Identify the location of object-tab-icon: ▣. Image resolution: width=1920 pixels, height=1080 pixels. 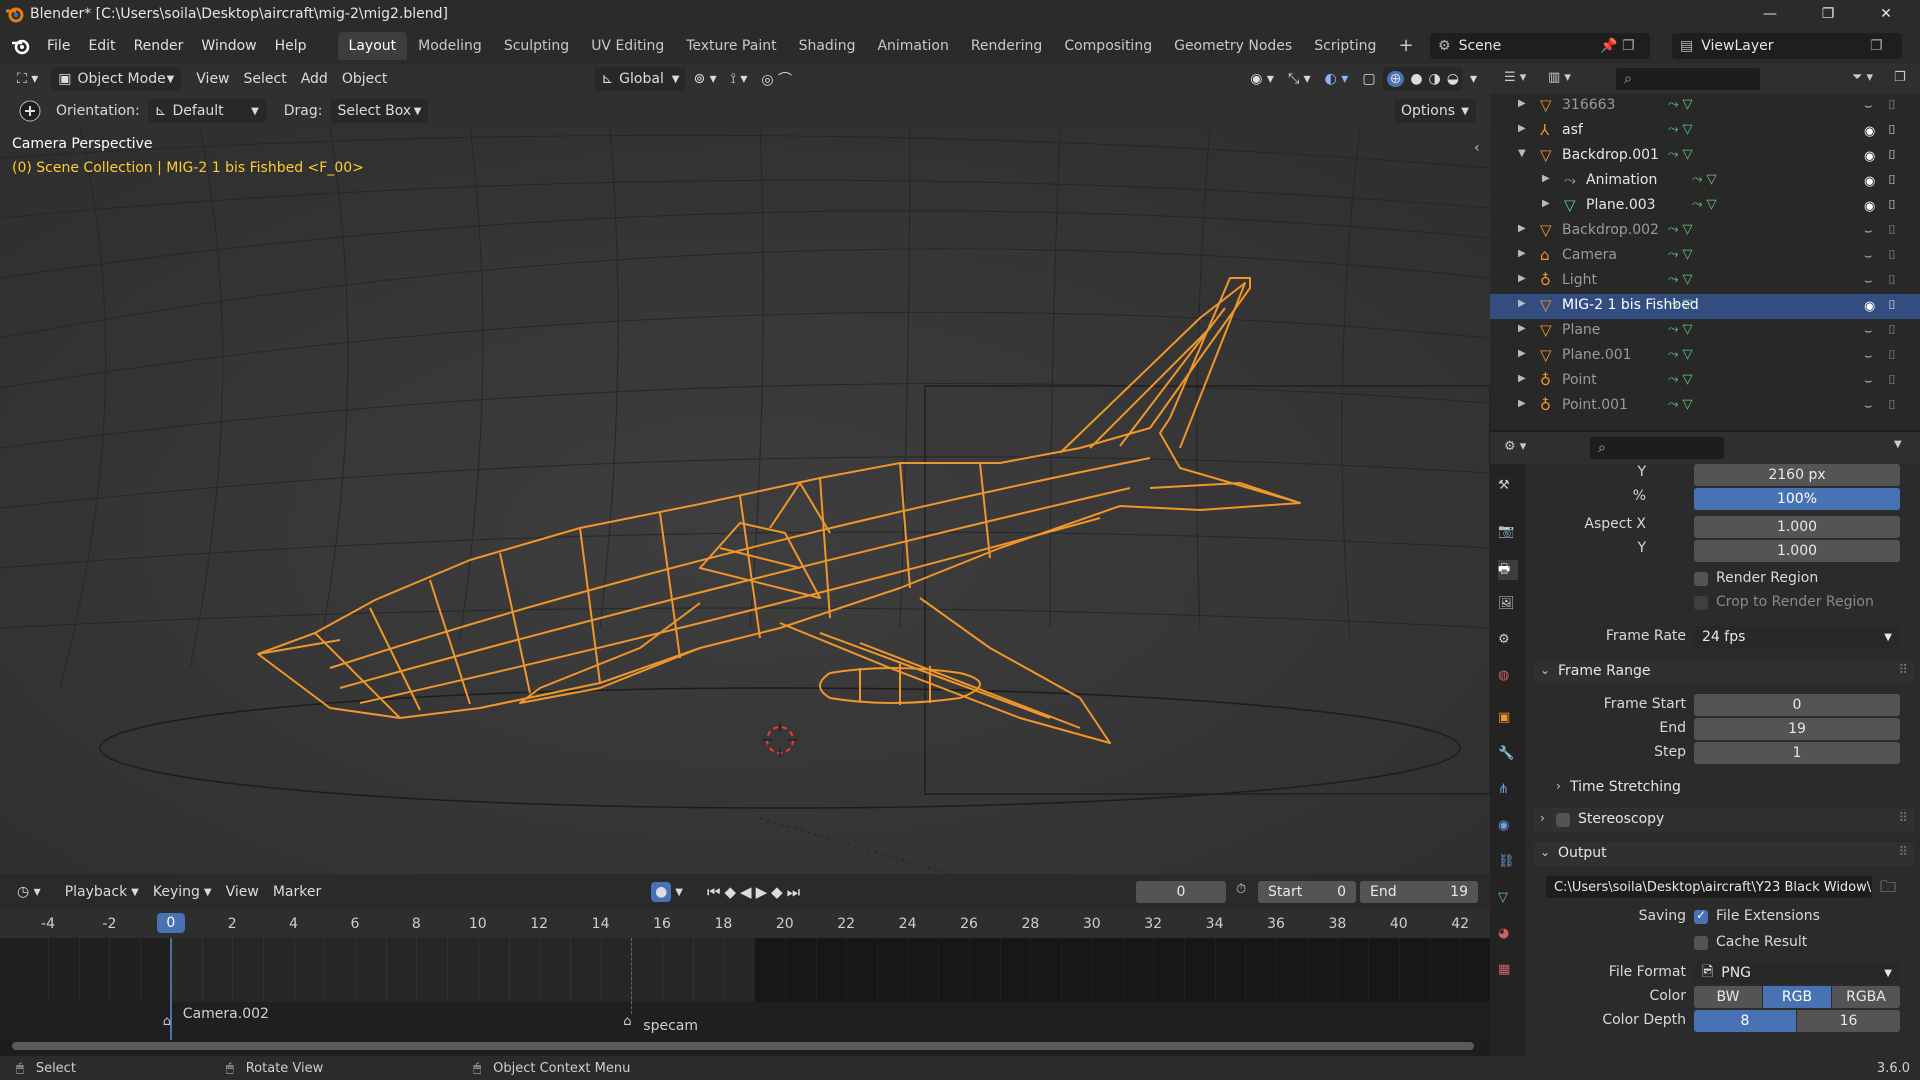
(1508, 720).